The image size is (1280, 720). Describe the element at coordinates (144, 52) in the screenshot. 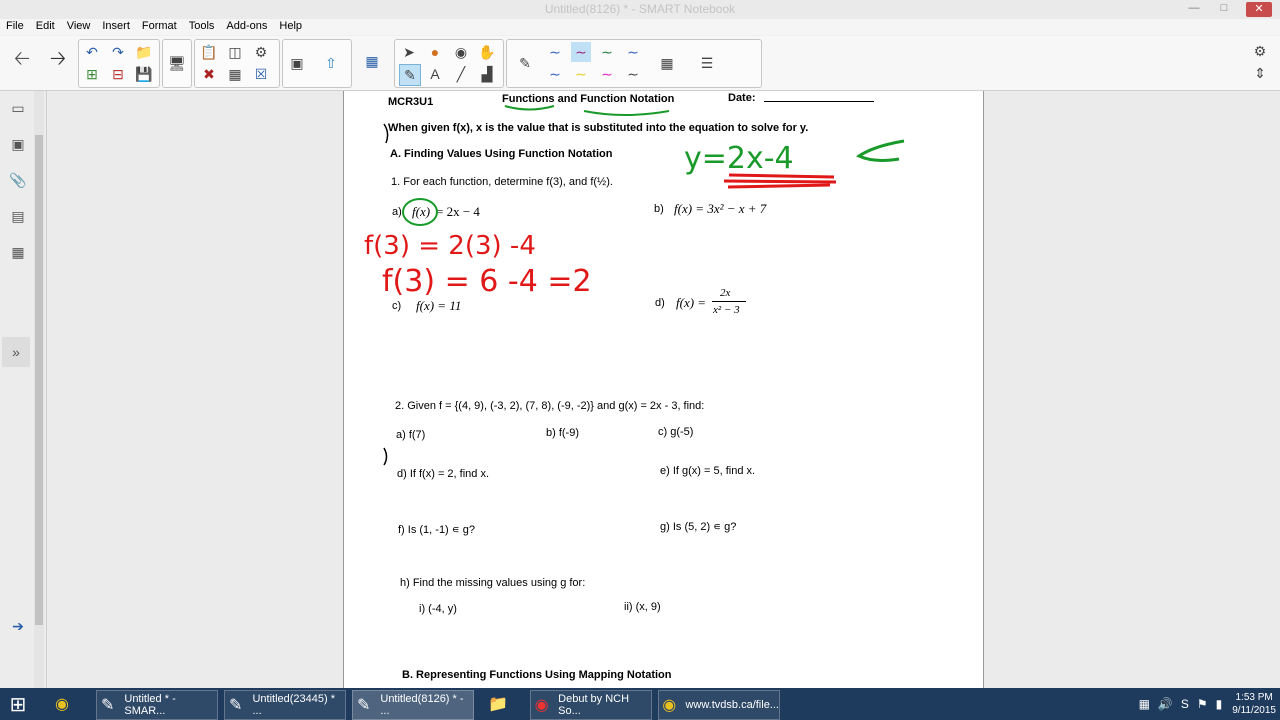

I see `open-folder-icon: 📁` at that location.